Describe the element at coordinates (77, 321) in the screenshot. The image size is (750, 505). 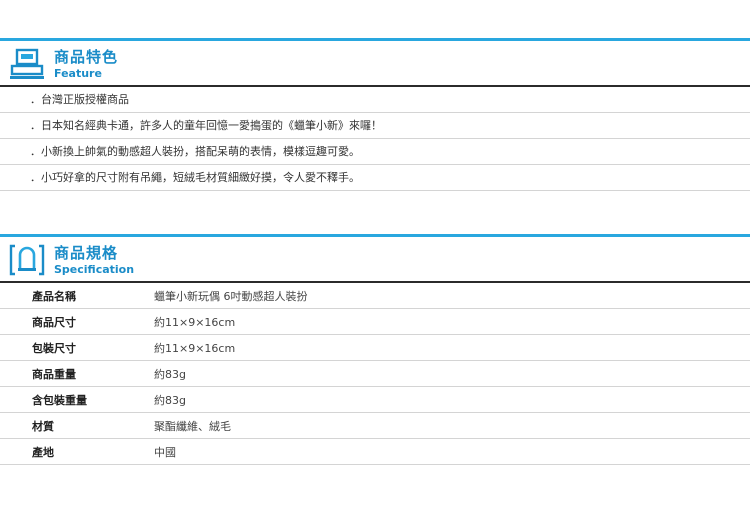
I see `spec-label: 商品尺寸` at that location.